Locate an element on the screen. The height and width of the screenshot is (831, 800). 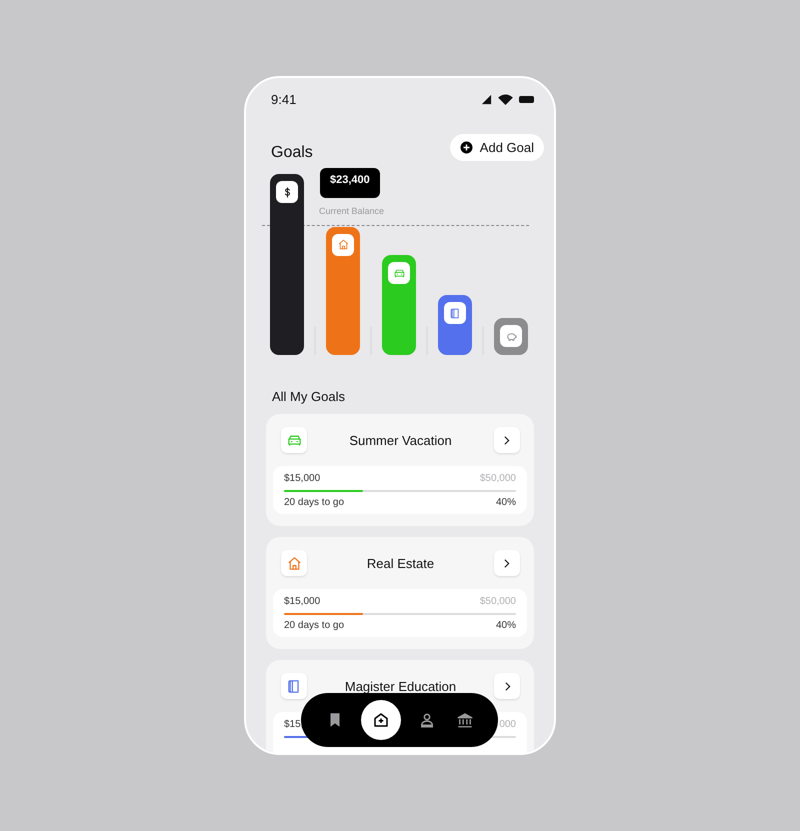
home-plus-icon is located at coordinates (381, 720).